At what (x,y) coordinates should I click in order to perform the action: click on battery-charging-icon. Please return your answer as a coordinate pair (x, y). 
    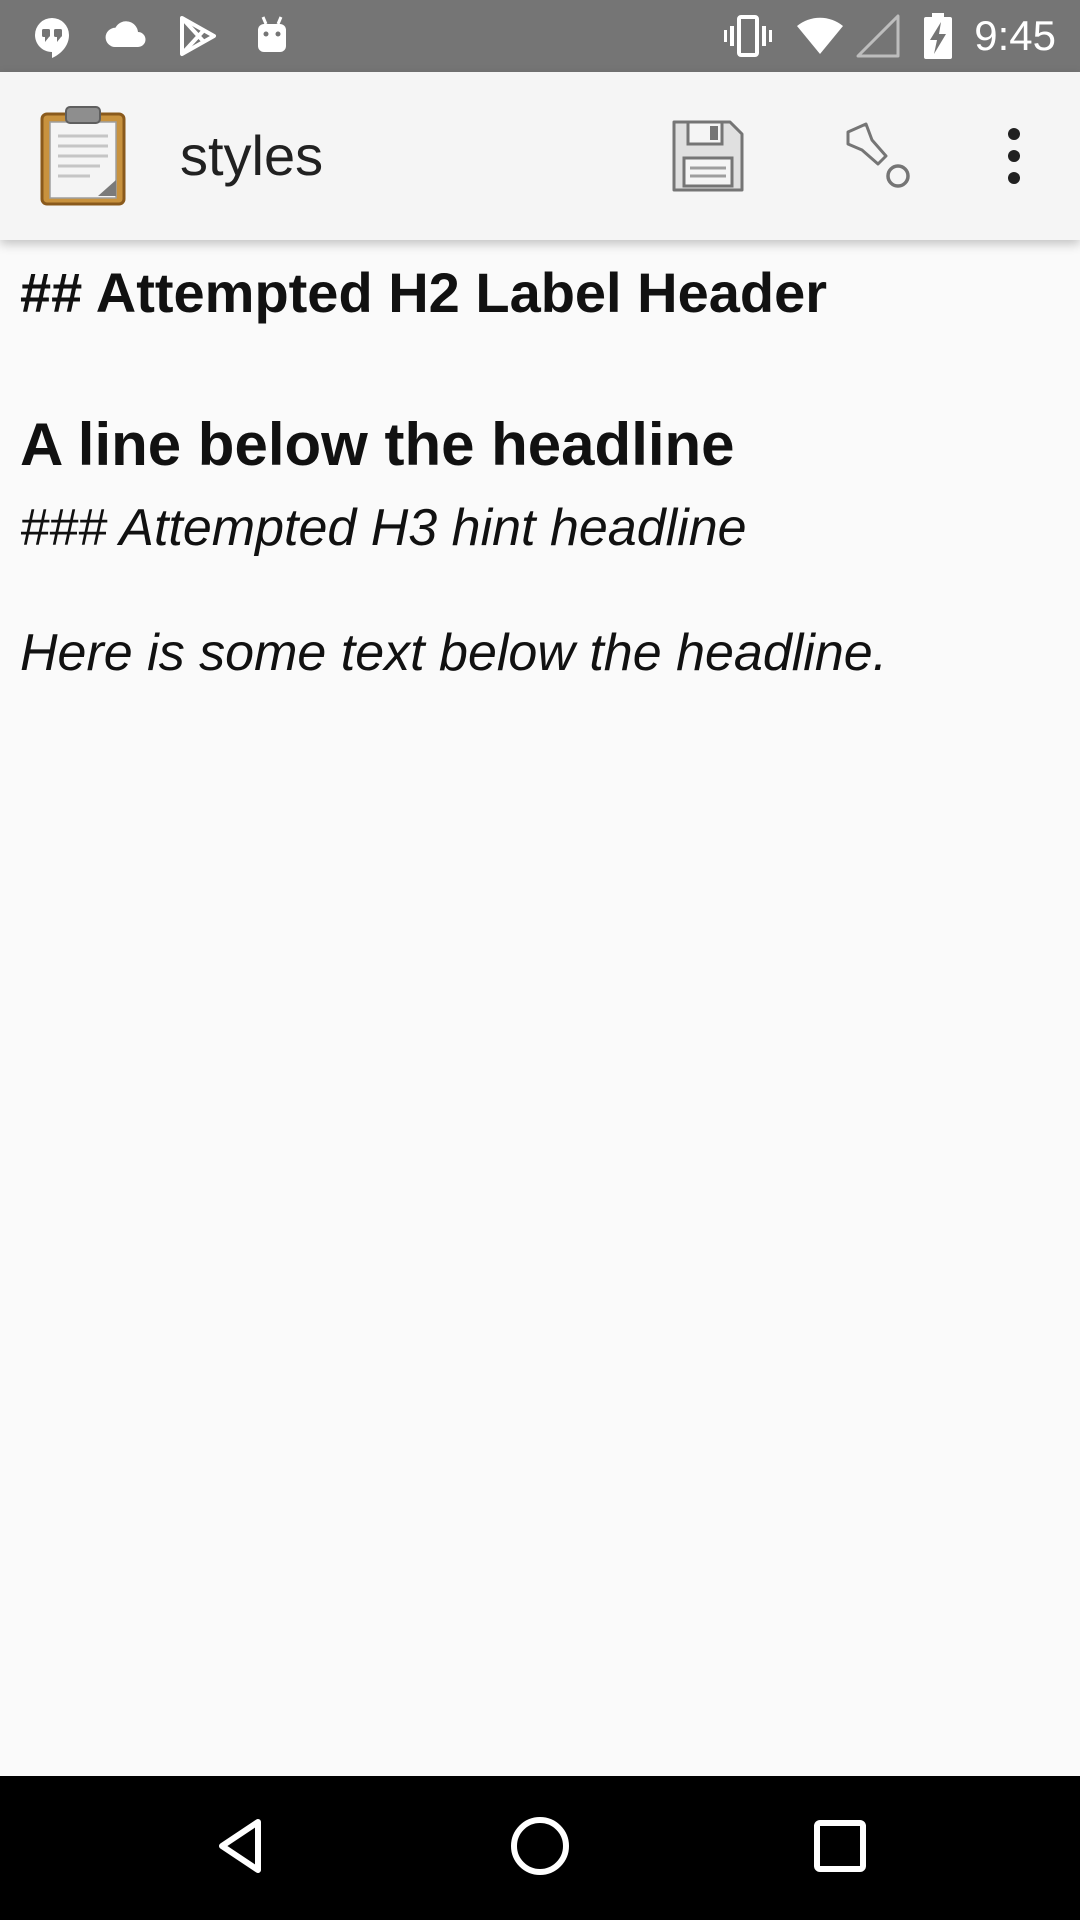
    Looking at the image, I should click on (938, 36).